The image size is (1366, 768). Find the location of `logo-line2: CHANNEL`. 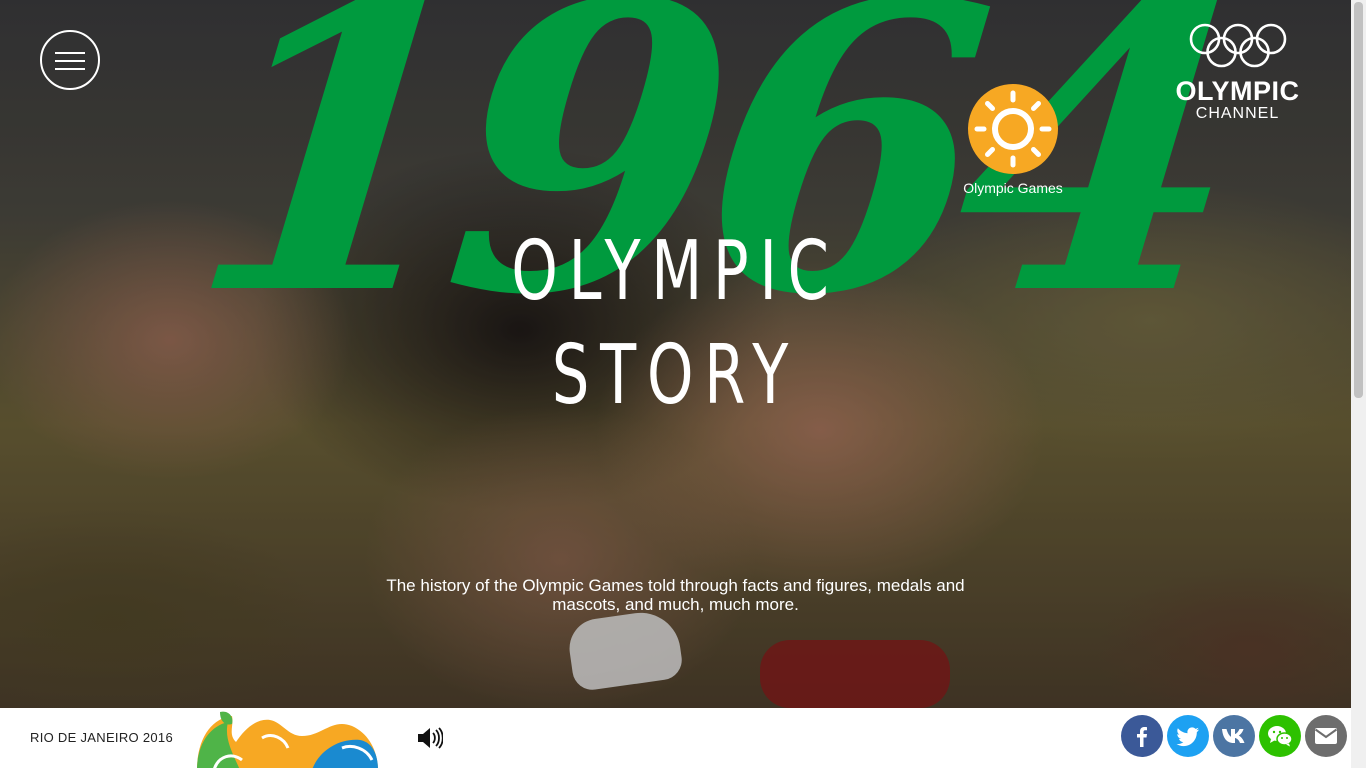

logo-line2: CHANNEL is located at coordinates (1237, 113).